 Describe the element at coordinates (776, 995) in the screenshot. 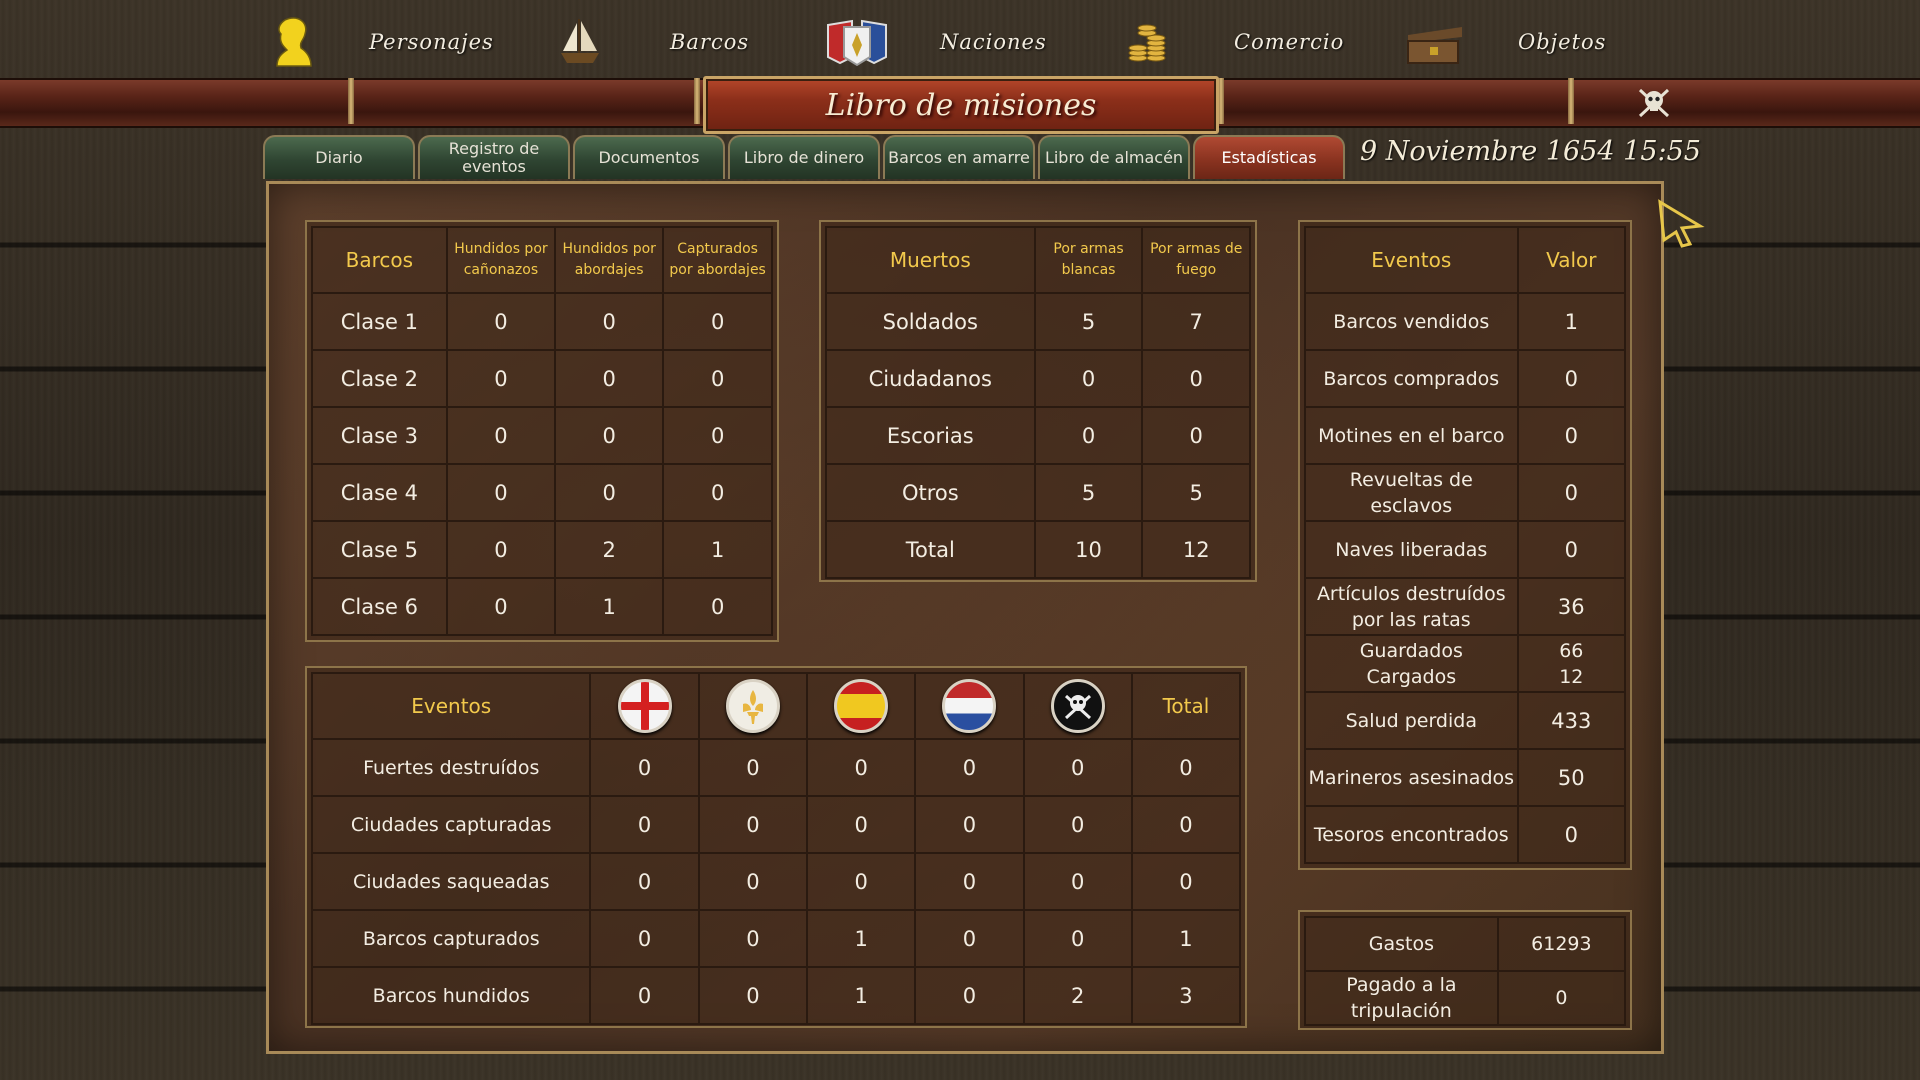

I see `table-row: Barcos hundidos 0 0 1 0 2 3` at that location.